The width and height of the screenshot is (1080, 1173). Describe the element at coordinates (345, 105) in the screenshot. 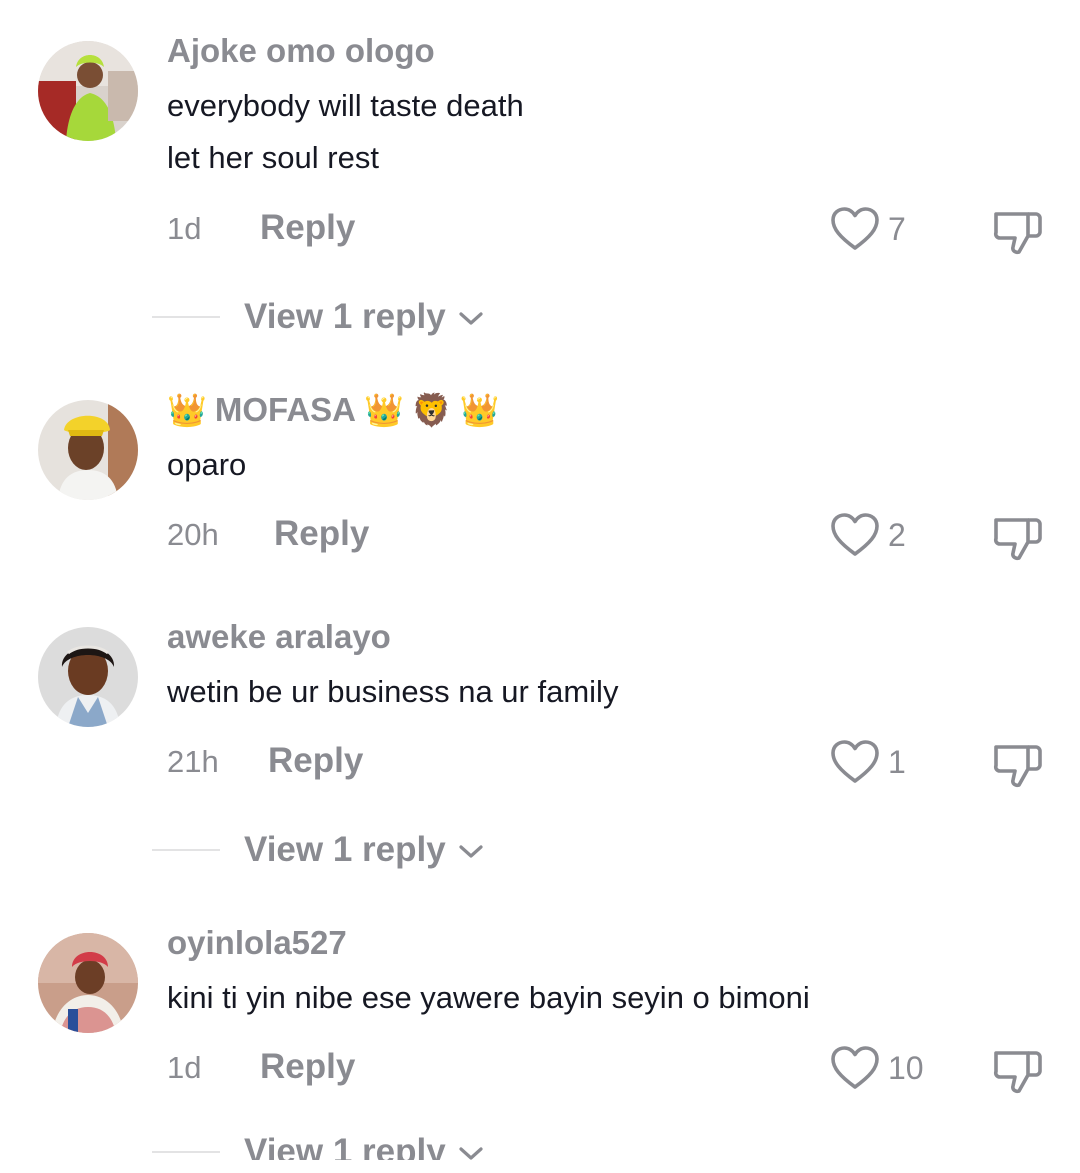

I see `comment-text-line: everybody will taste death` at that location.